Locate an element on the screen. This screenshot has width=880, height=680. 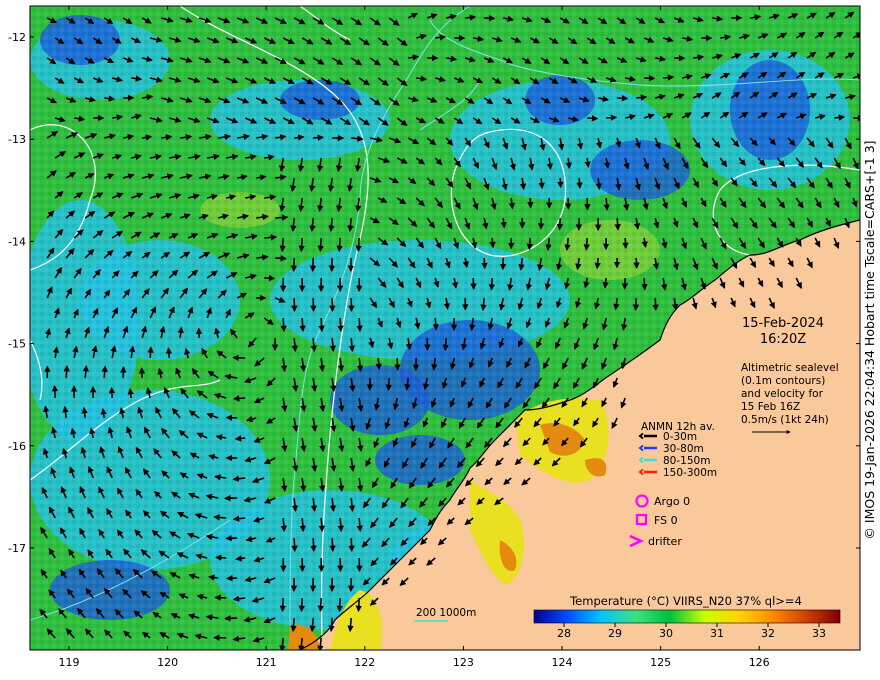
colorbar-tick-label: 28 is located at coordinates (564, 633).